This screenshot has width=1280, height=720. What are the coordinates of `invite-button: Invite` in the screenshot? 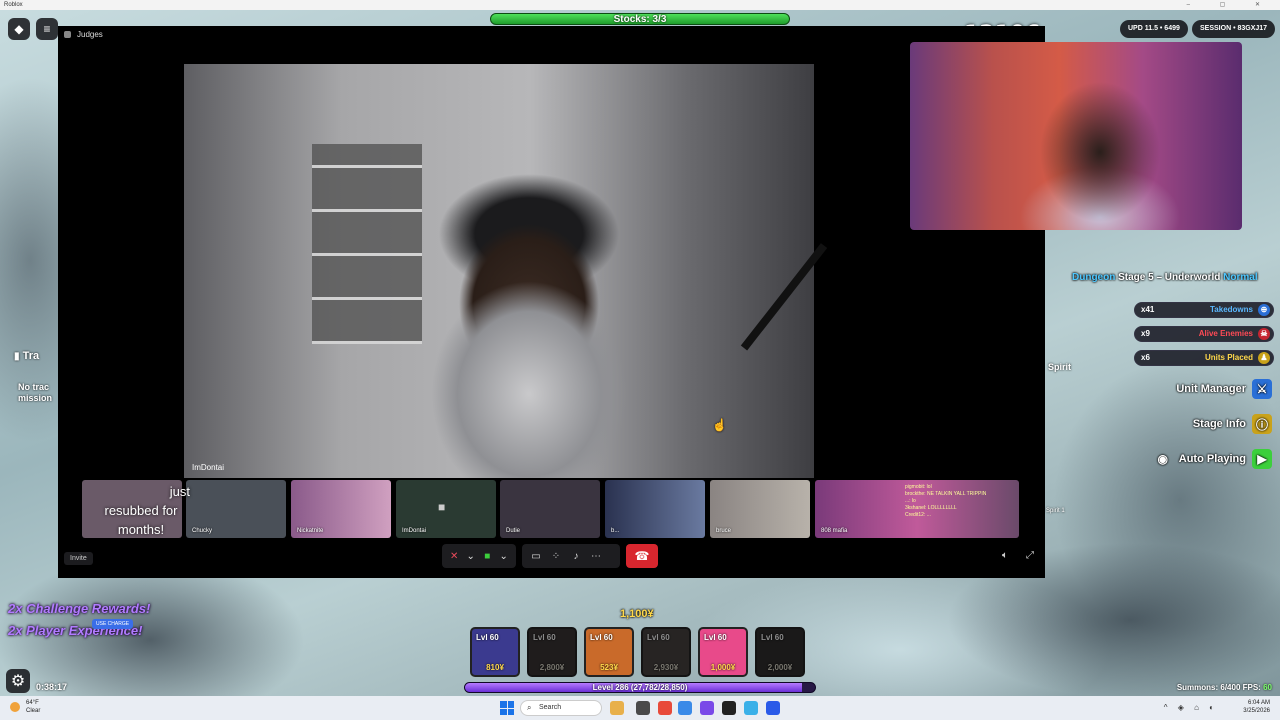 It's located at (78, 558).